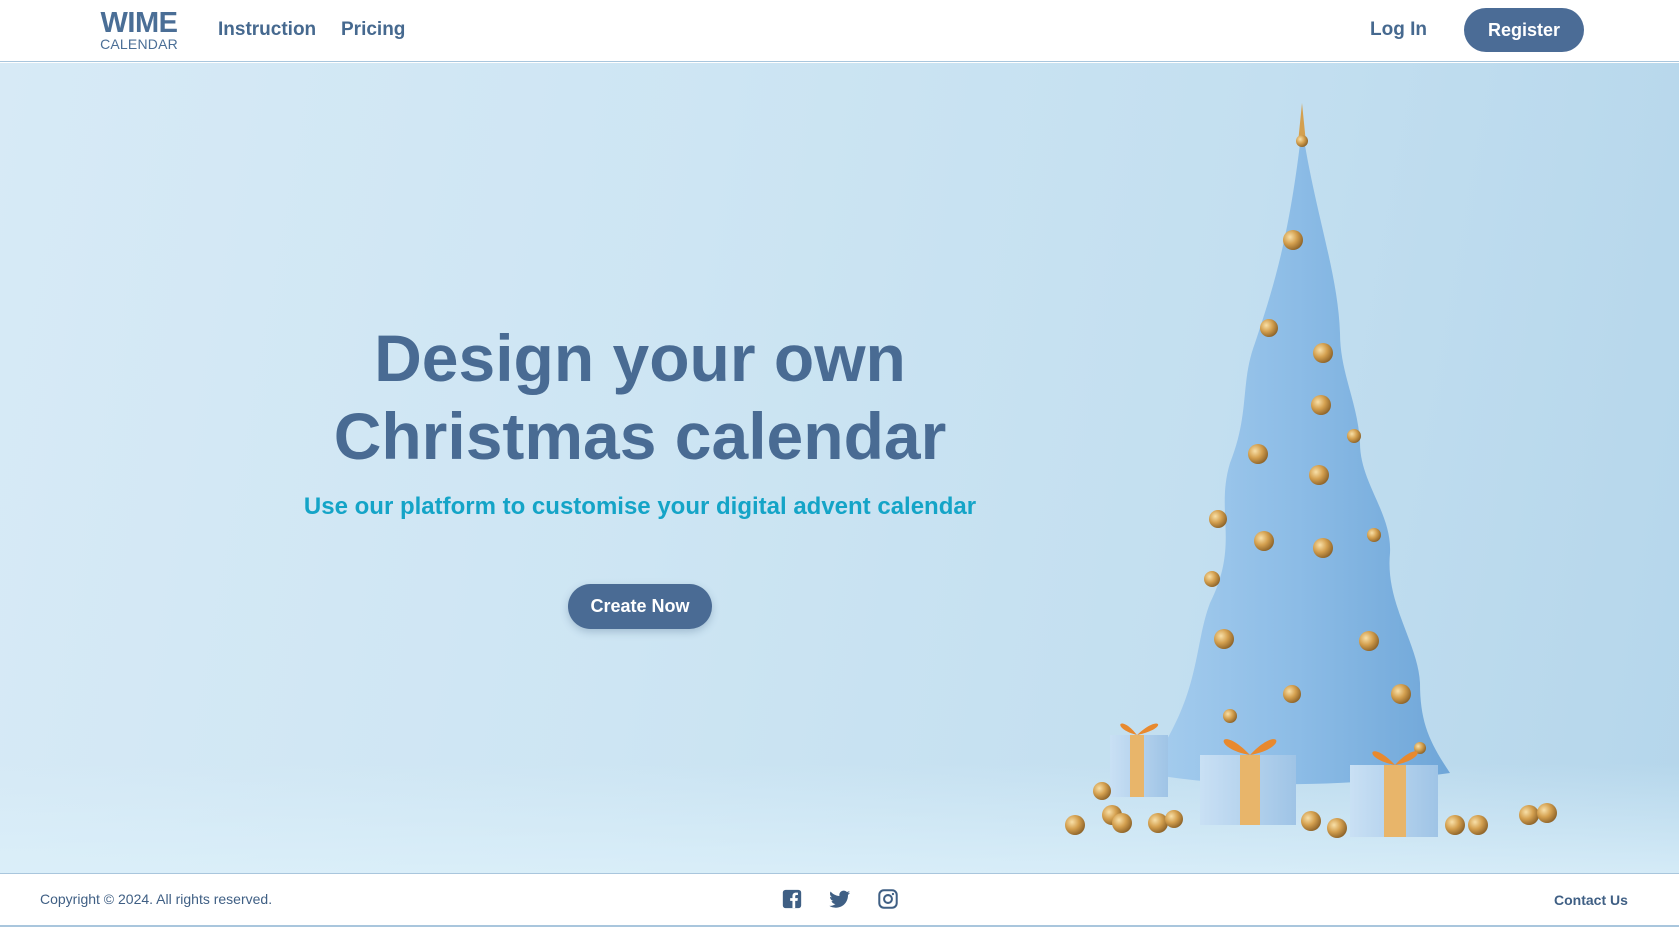  What do you see at coordinates (1524, 30) in the screenshot?
I see `register-button: Register` at bounding box center [1524, 30].